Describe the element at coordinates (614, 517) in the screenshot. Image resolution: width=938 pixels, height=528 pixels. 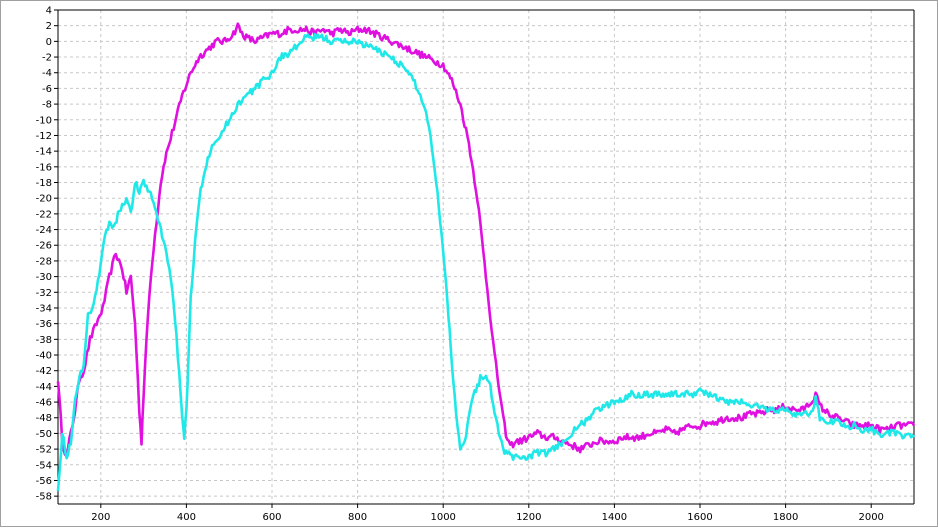
I see `x-tick-label: 1400` at that location.